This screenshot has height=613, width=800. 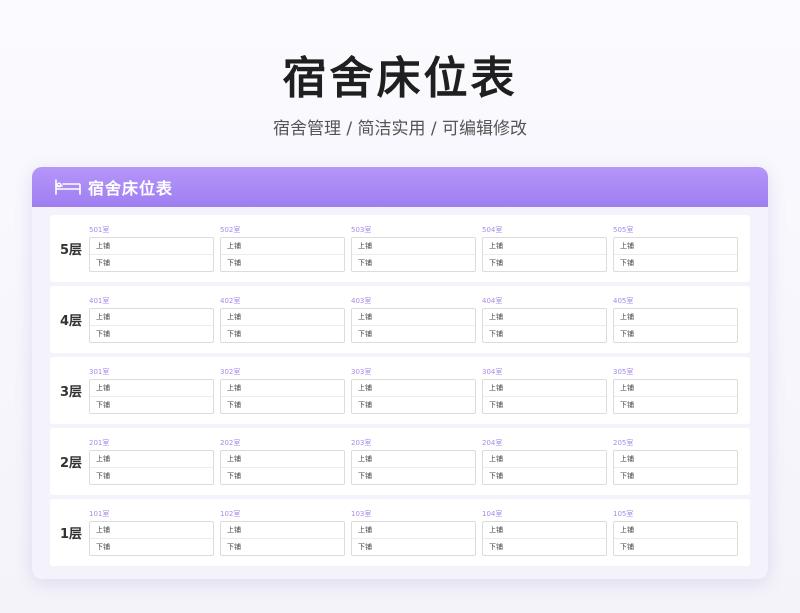 I want to click on room-name: 302室, so click(x=230, y=372).